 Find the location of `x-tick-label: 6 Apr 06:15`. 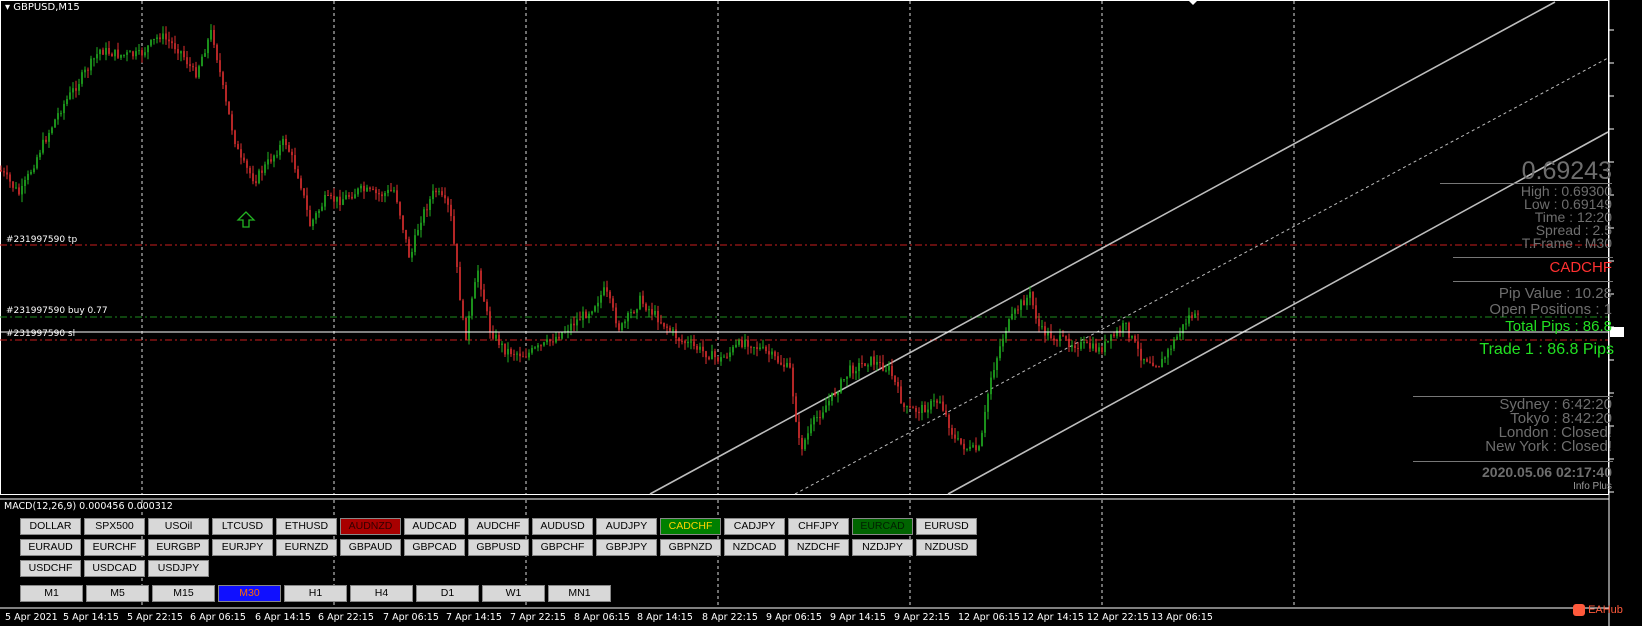

x-tick-label: 6 Apr 06:15 is located at coordinates (218, 617).